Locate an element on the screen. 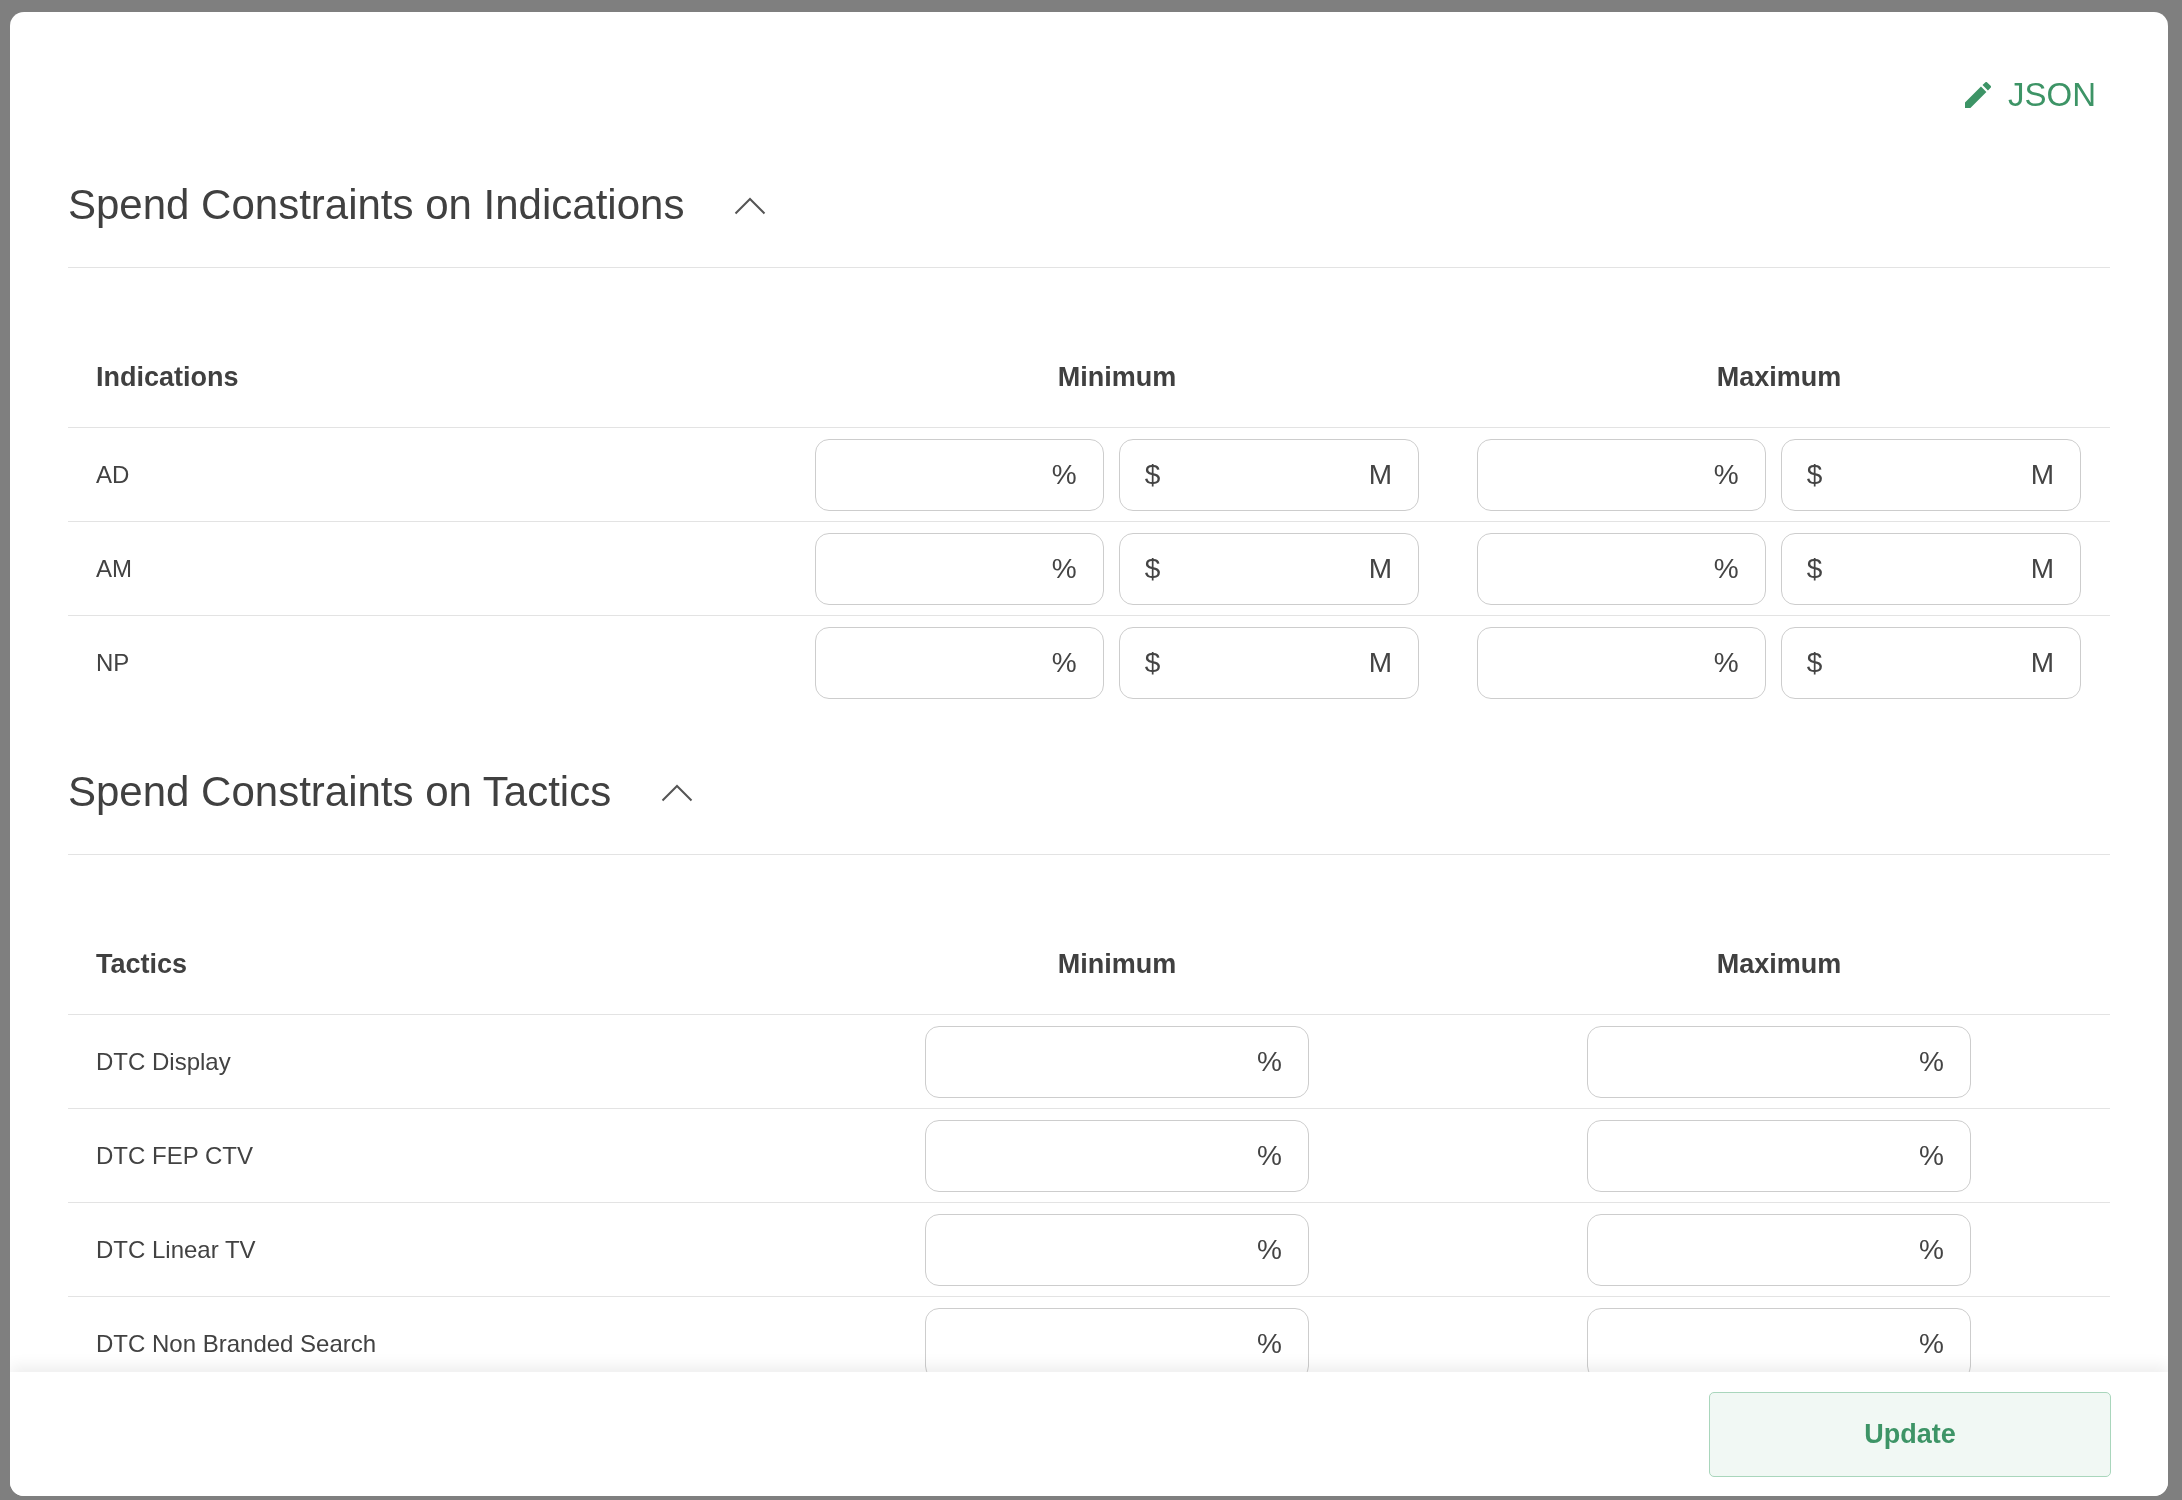 This screenshot has height=1500, width=2182. json-button: JSON is located at coordinates (2030, 95).